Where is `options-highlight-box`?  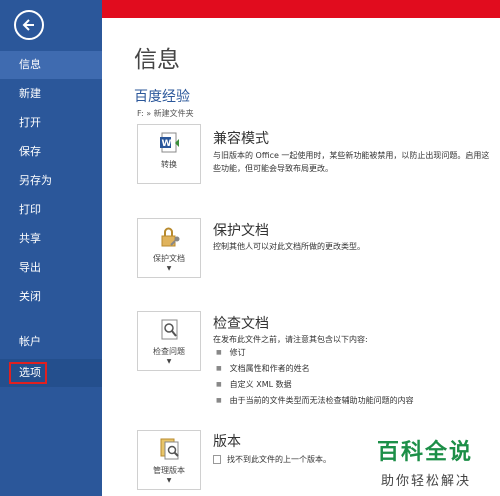 options-highlight-box is located at coordinates (28, 373).